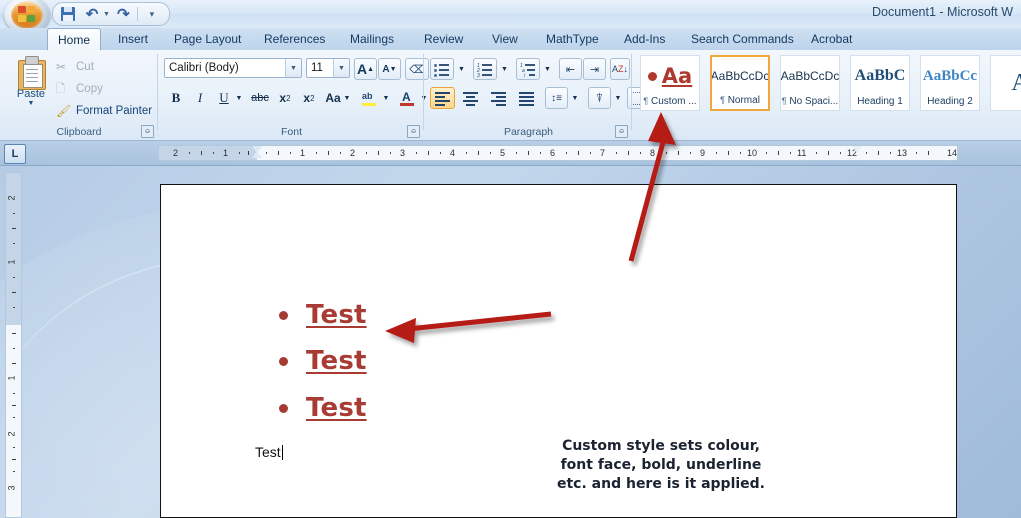 The image size is (1021, 518). What do you see at coordinates (389, 69) in the screenshot?
I see `shrink-font-button: A ▼` at bounding box center [389, 69].